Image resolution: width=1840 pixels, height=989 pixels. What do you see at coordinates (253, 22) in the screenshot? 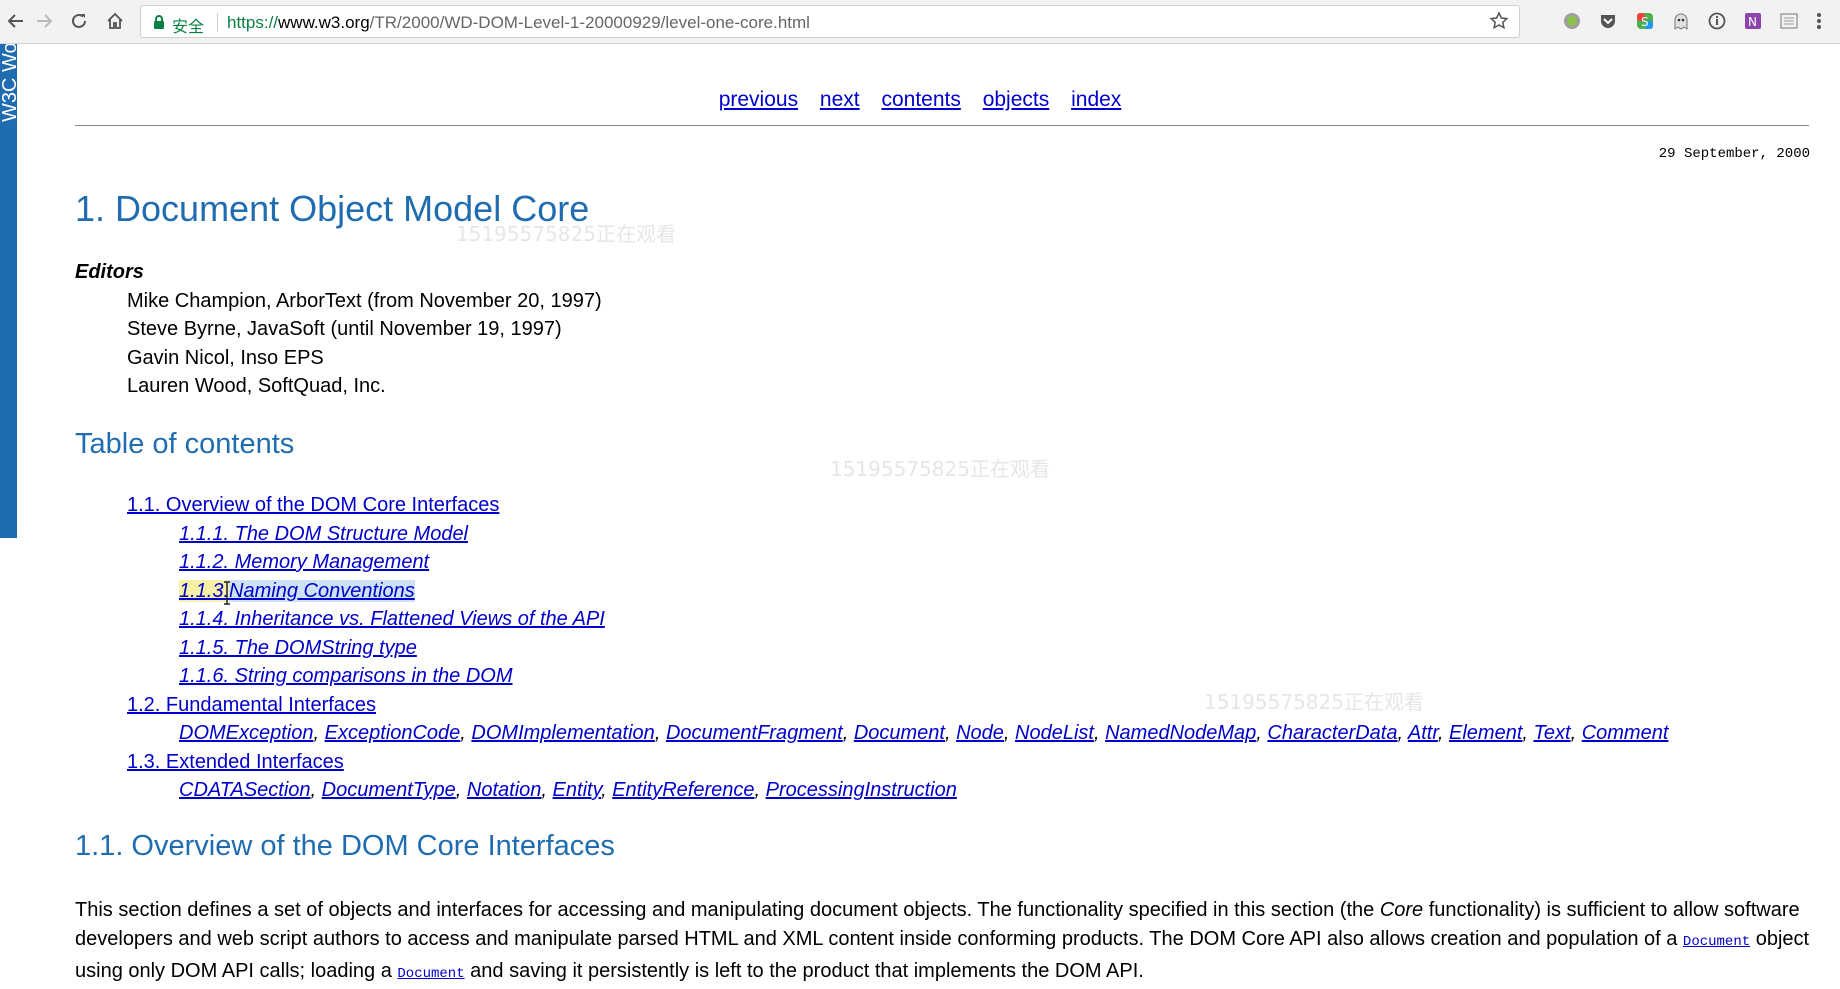
I see `url-scheme: https://` at bounding box center [253, 22].